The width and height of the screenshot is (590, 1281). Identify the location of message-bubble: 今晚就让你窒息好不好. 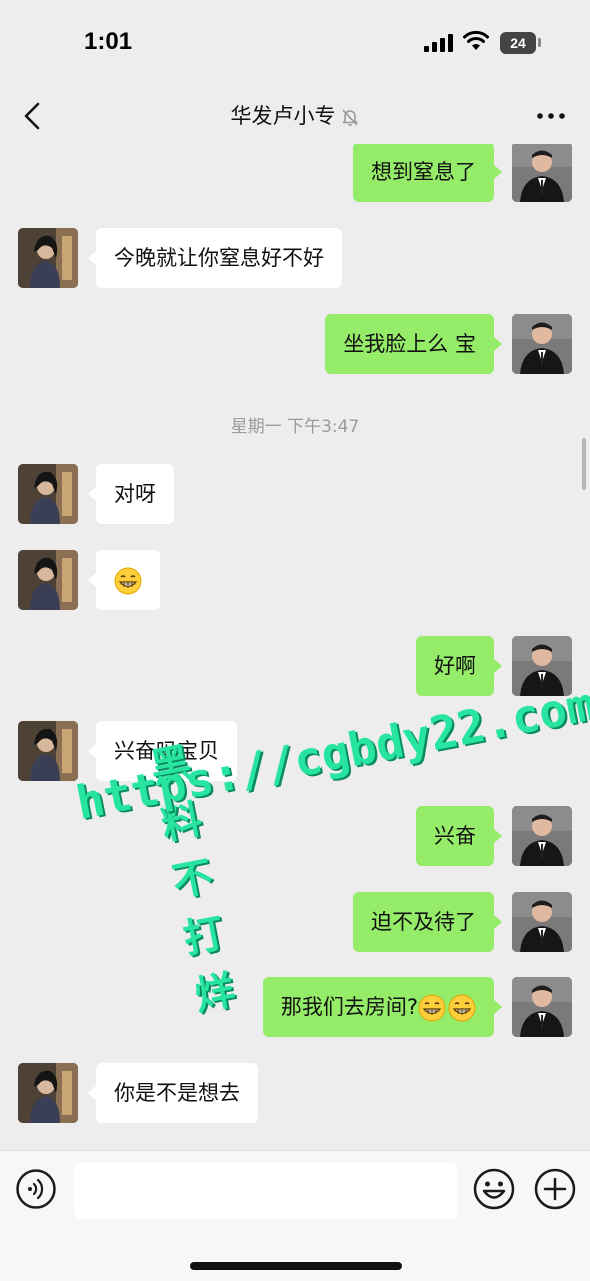
(215, 258).